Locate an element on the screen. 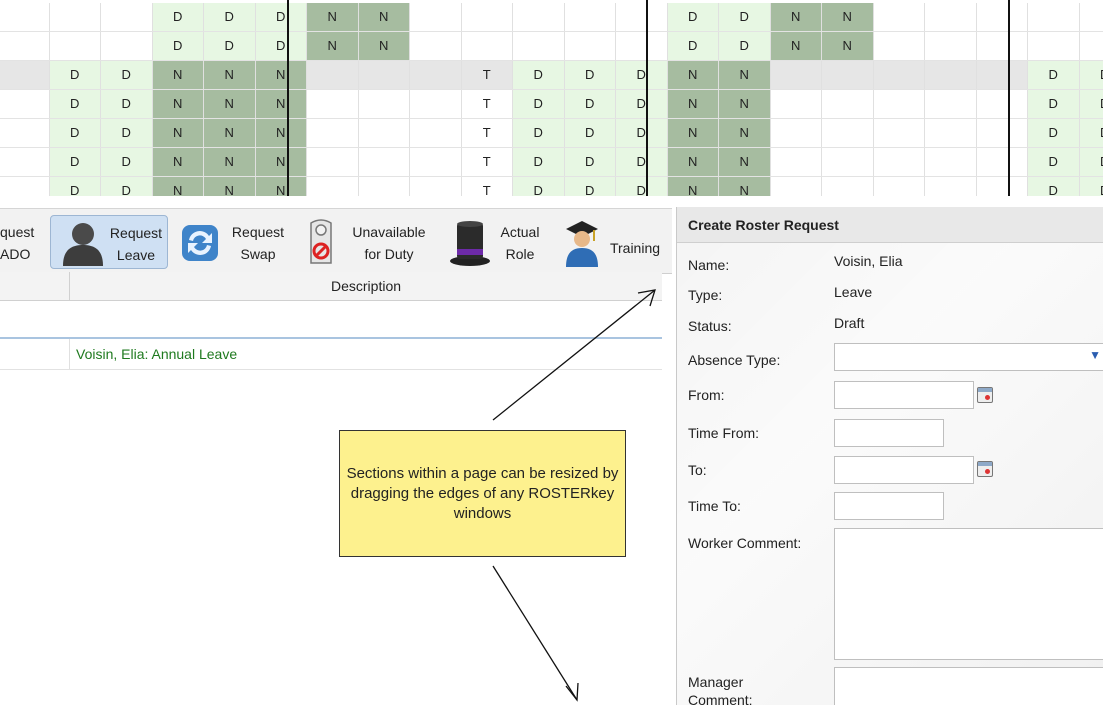  from-date-input is located at coordinates (904, 395).